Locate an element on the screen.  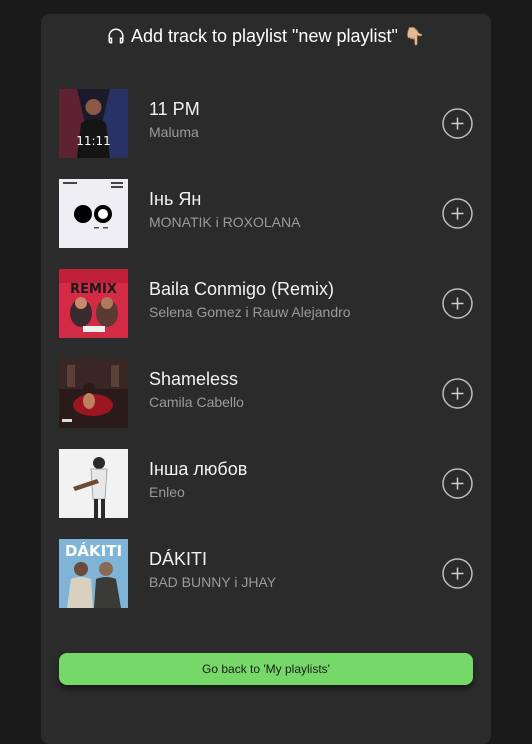
track-row: 11:11 11 PM Maluma is located at coordinates (266, 123).